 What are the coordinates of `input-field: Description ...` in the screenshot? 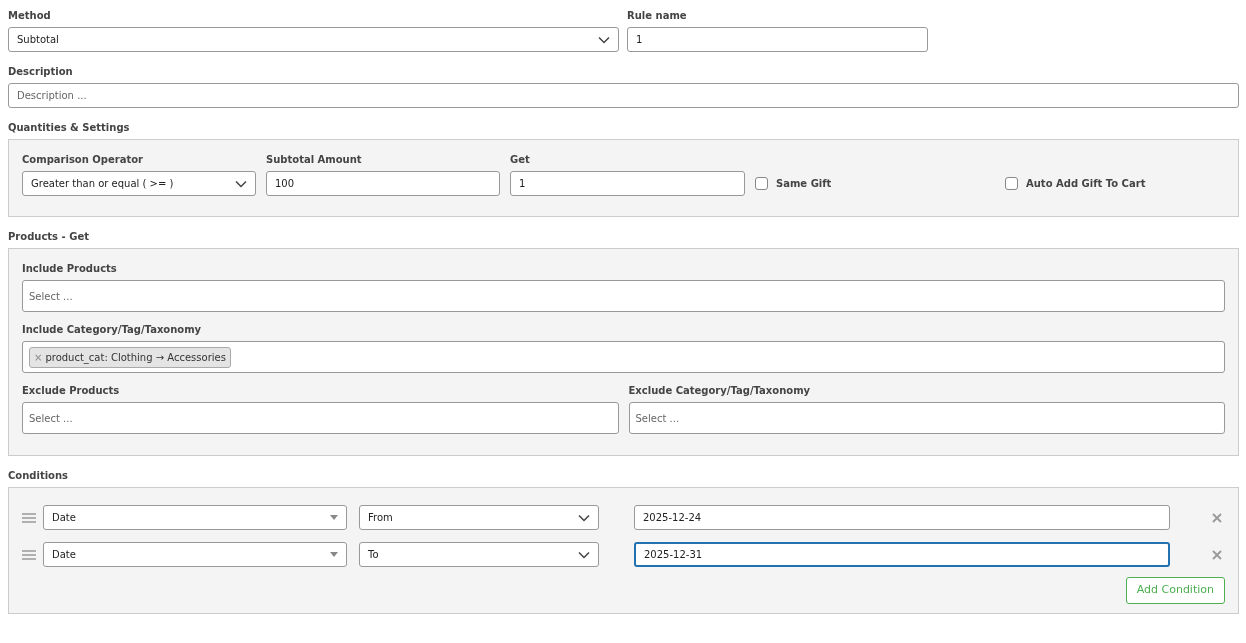 It's located at (623, 95).